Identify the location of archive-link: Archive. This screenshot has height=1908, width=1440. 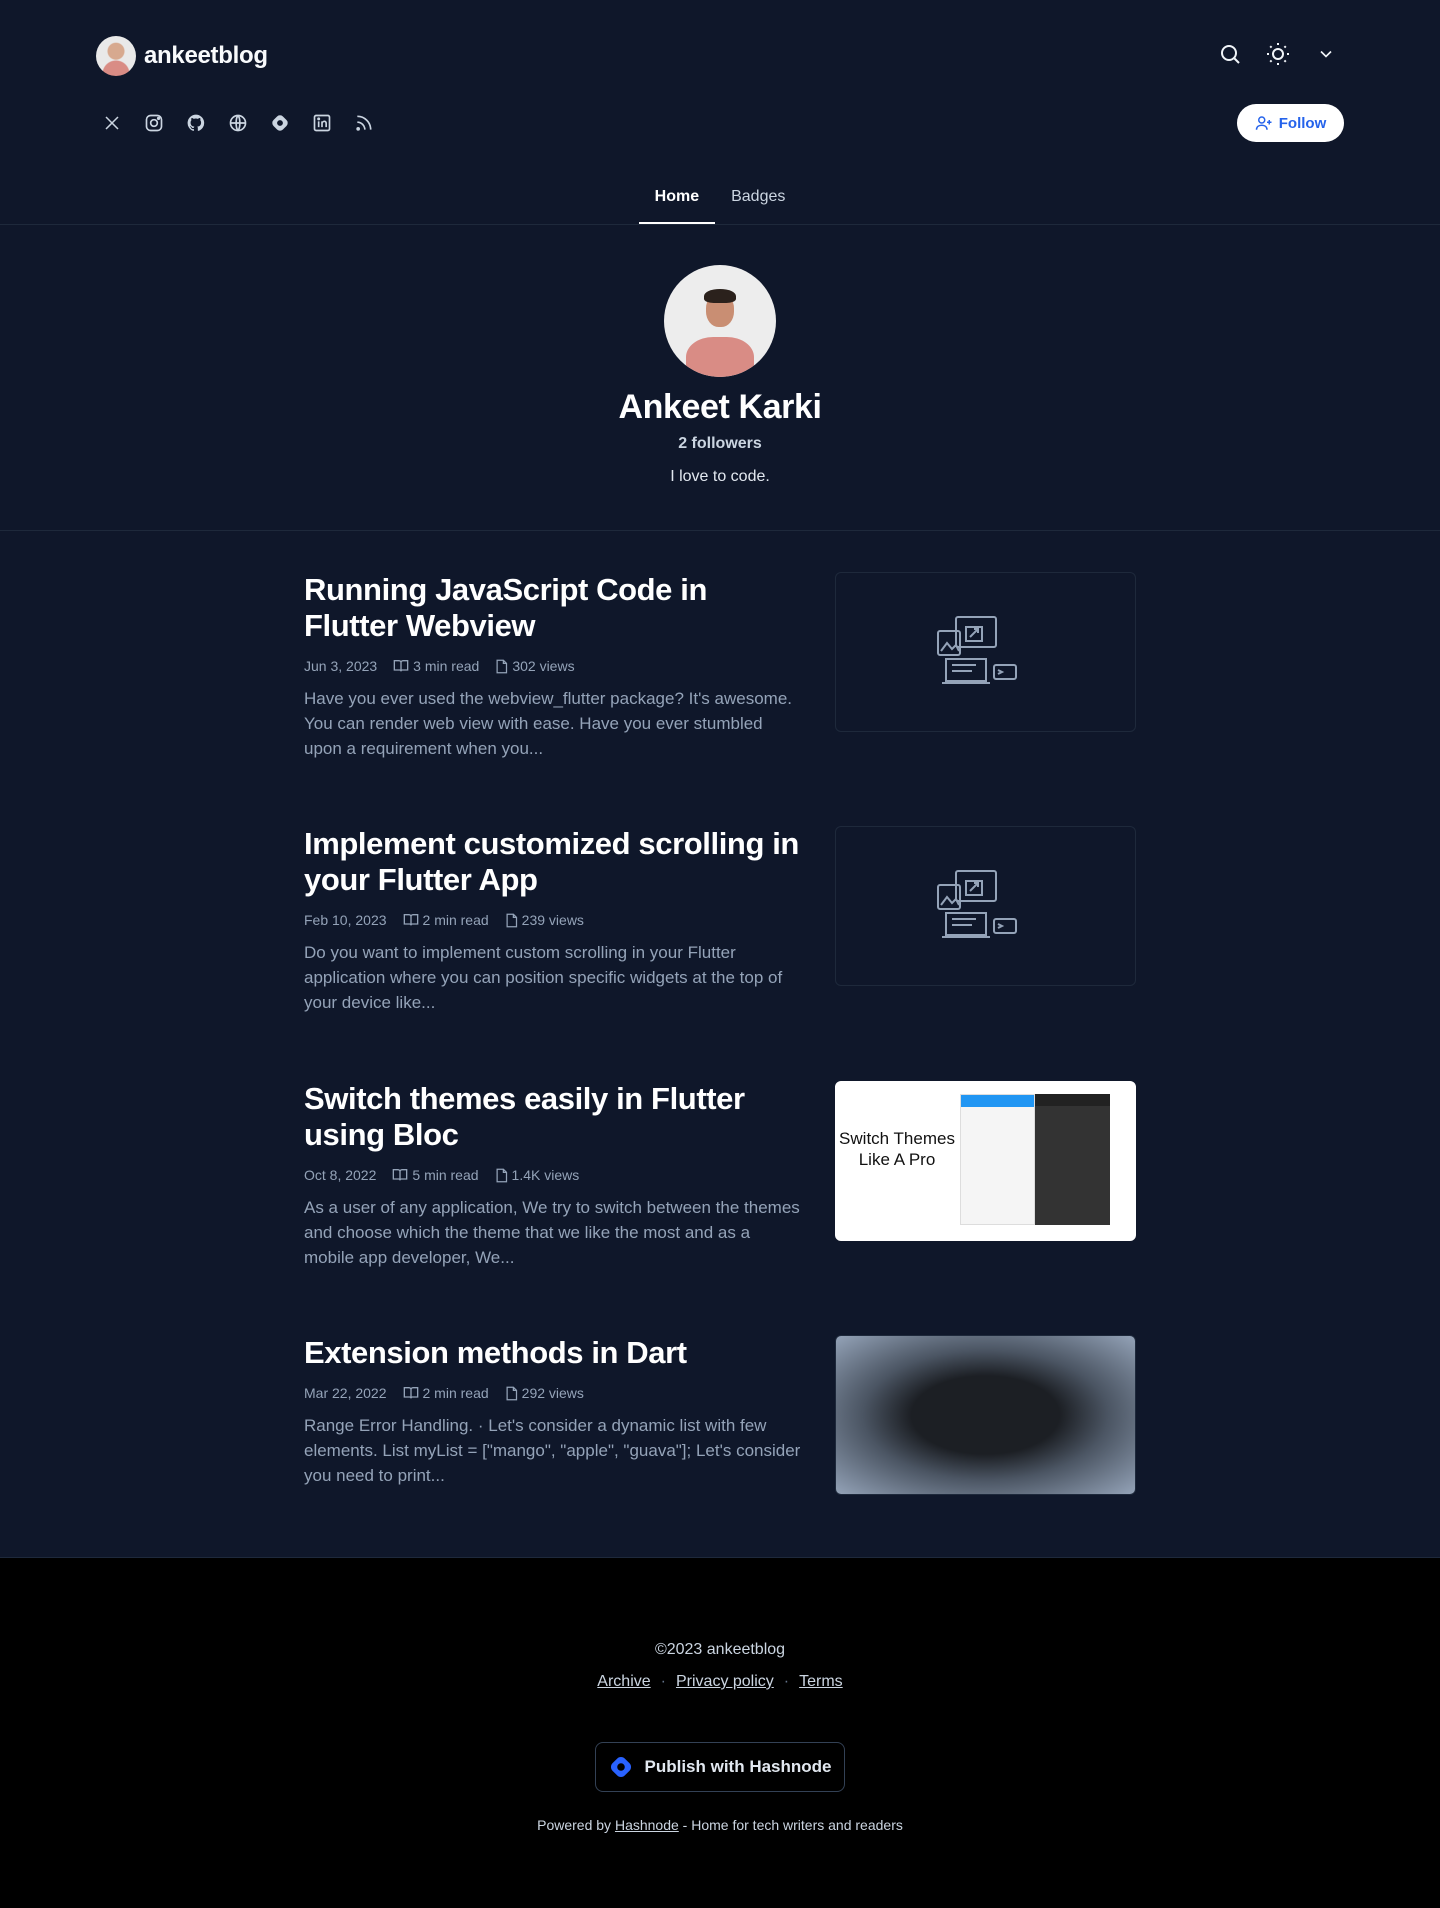
(623, 1682).